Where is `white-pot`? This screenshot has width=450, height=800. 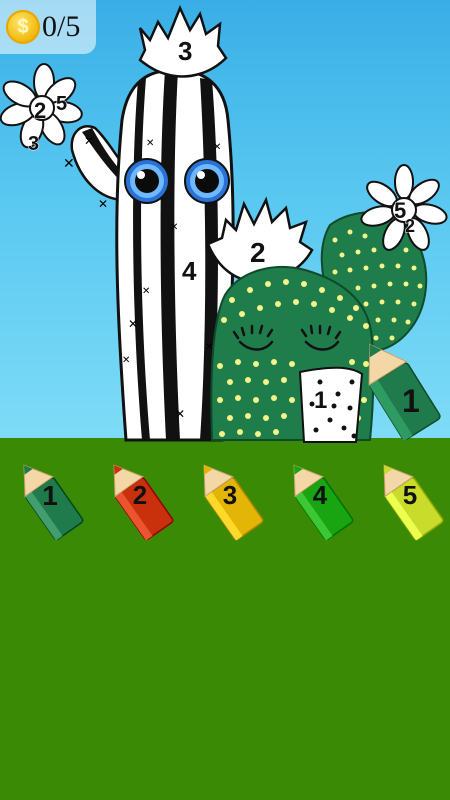
white-pot is located at coordinates (331, 404).